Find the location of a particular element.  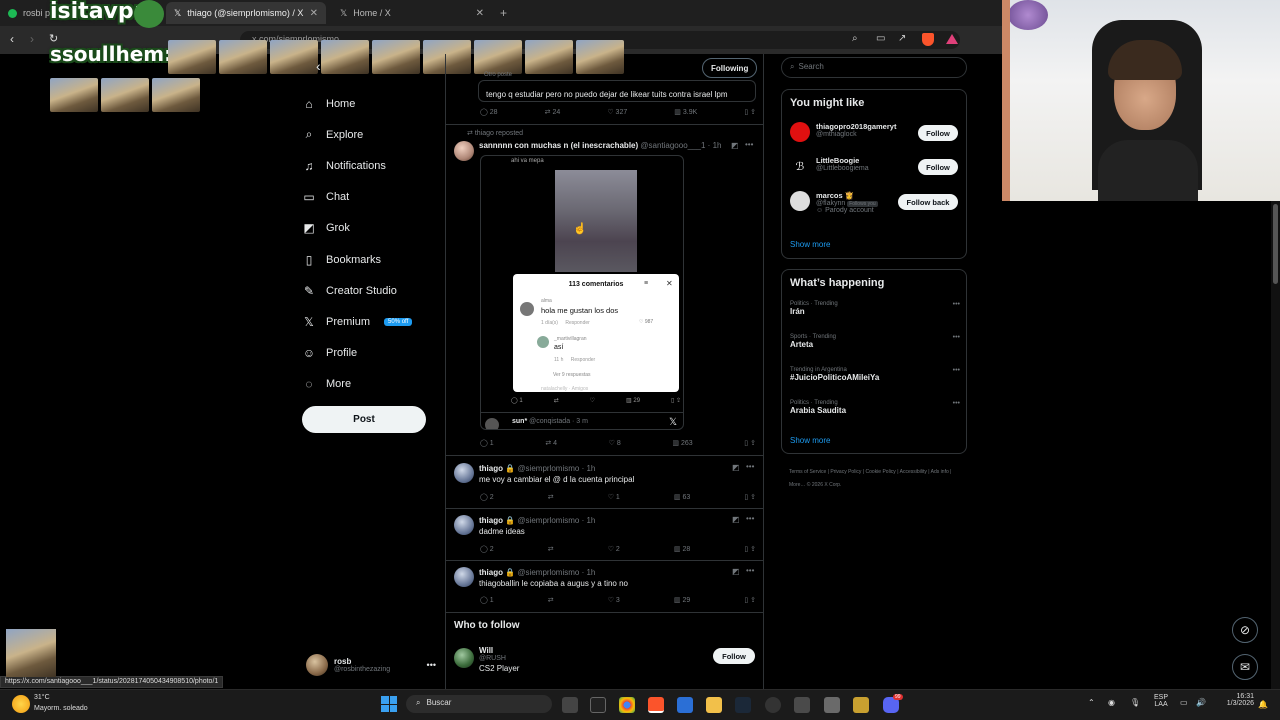

nav-explore: ⌕ Explore is located at coordinates (372, 134).